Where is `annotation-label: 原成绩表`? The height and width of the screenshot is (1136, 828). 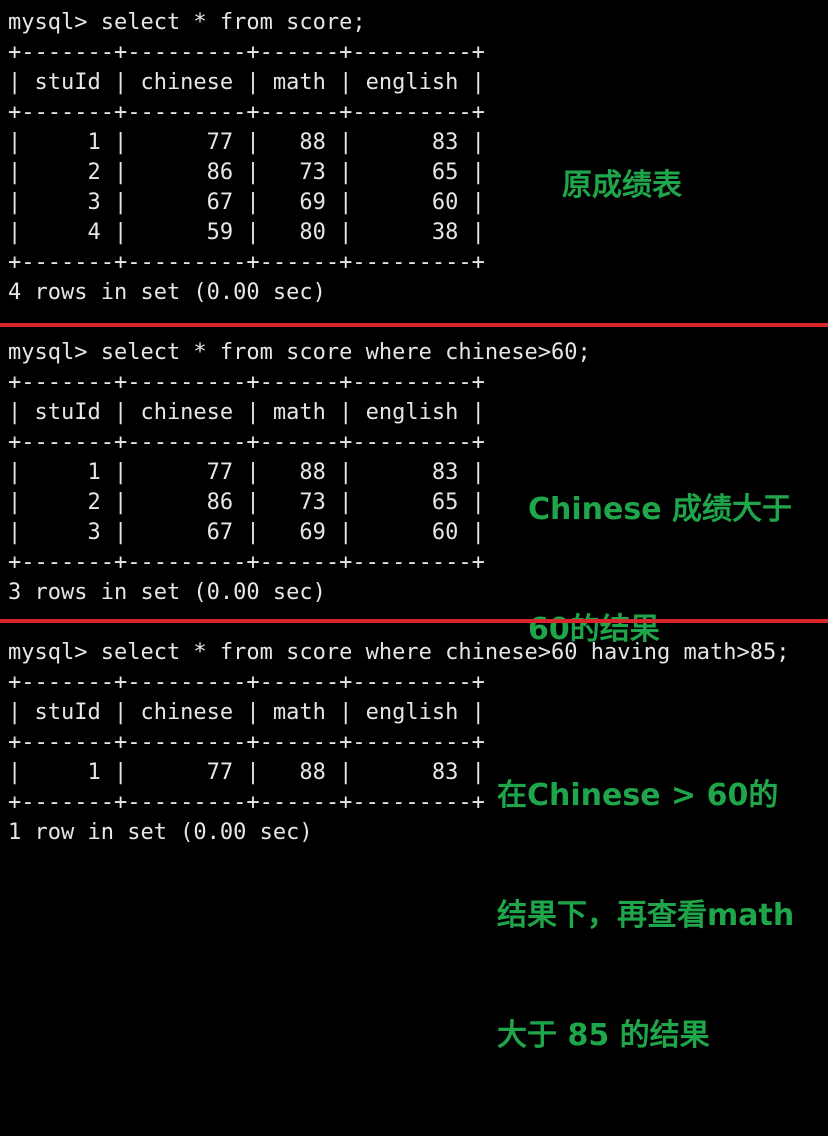
annotation-label: 原成绩表 is located at coordinates (622, 186).